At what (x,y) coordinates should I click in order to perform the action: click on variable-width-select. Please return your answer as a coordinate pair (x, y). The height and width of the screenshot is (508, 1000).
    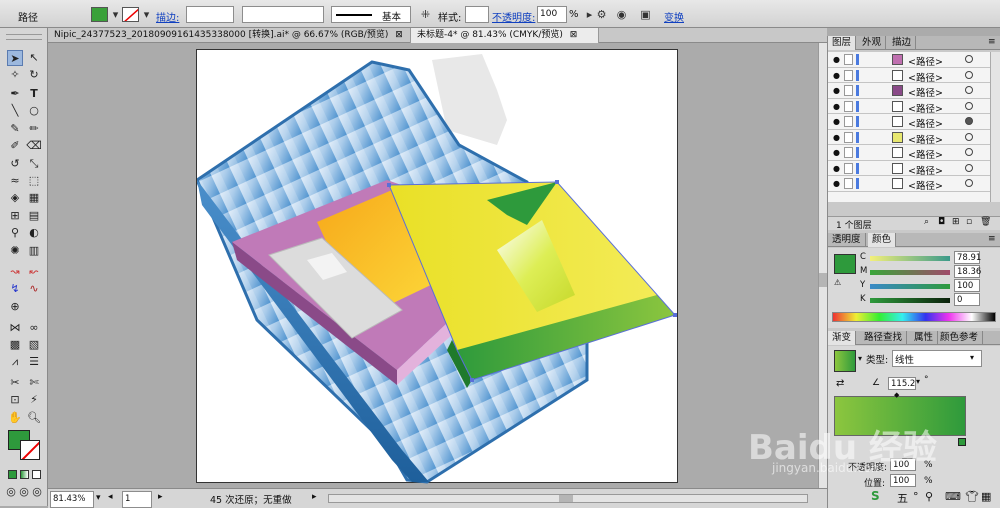
    Looking at the image, I should click on (283, 14).